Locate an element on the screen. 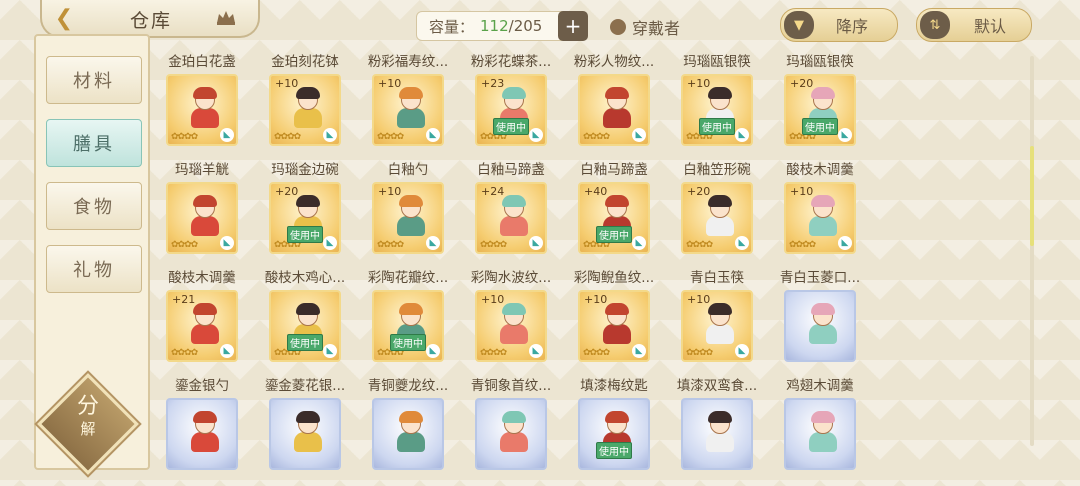 This screenshot has height=486, width=1080. item-cell: 粉彩福寿纹... +10 ✿✿✿✿ ◣ is located at coordinates (408, 104).